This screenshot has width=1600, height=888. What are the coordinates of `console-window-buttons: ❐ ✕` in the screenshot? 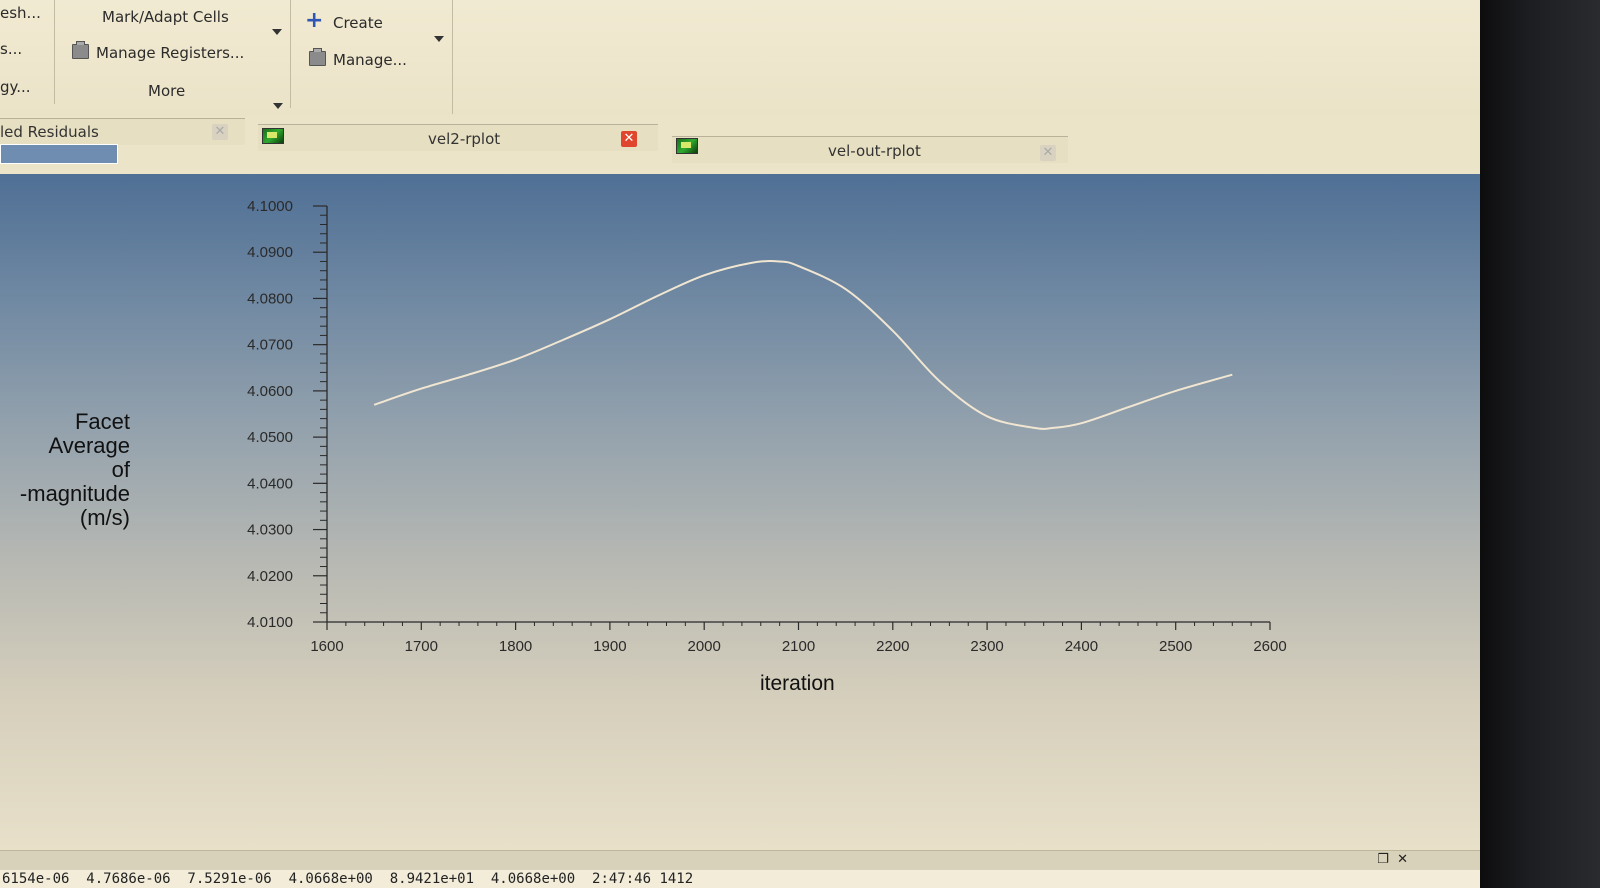 It's located at (1392, 859).